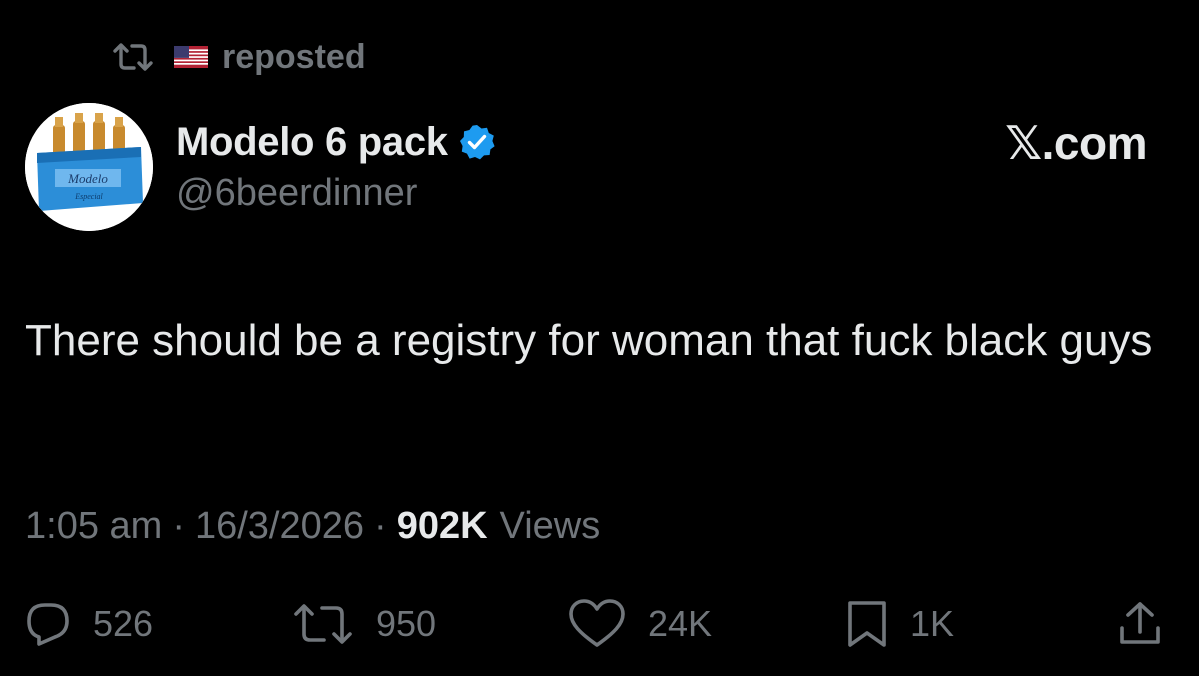 The height and width of the screenshot is (676, 1199). What do you see at coordinates (477, 142) in the screenshot?
I see `verified-badge-icon` at bounding box center [477, 142].